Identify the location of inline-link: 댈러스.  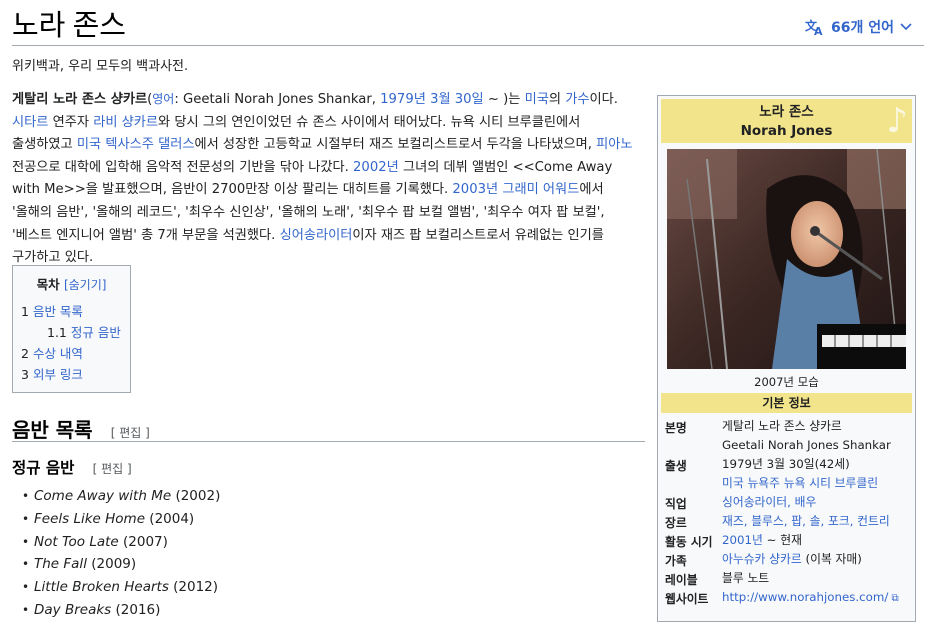
(176, 144).